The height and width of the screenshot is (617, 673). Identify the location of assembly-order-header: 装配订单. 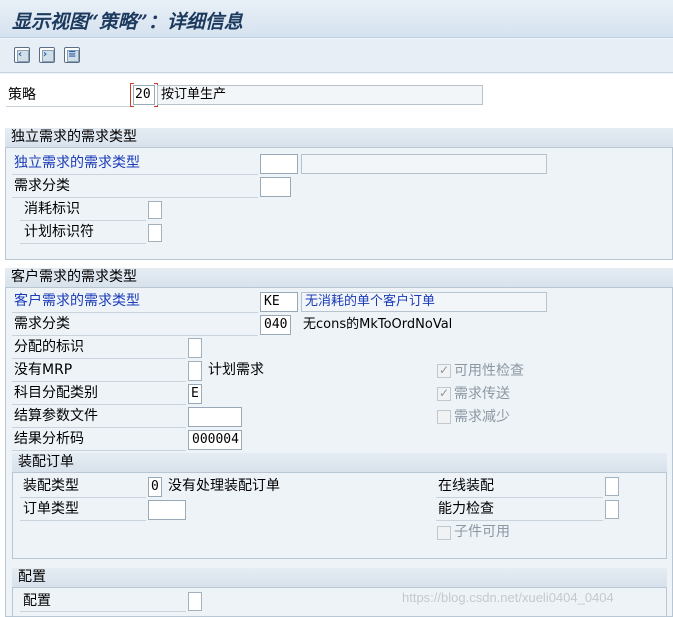
(339, 463).